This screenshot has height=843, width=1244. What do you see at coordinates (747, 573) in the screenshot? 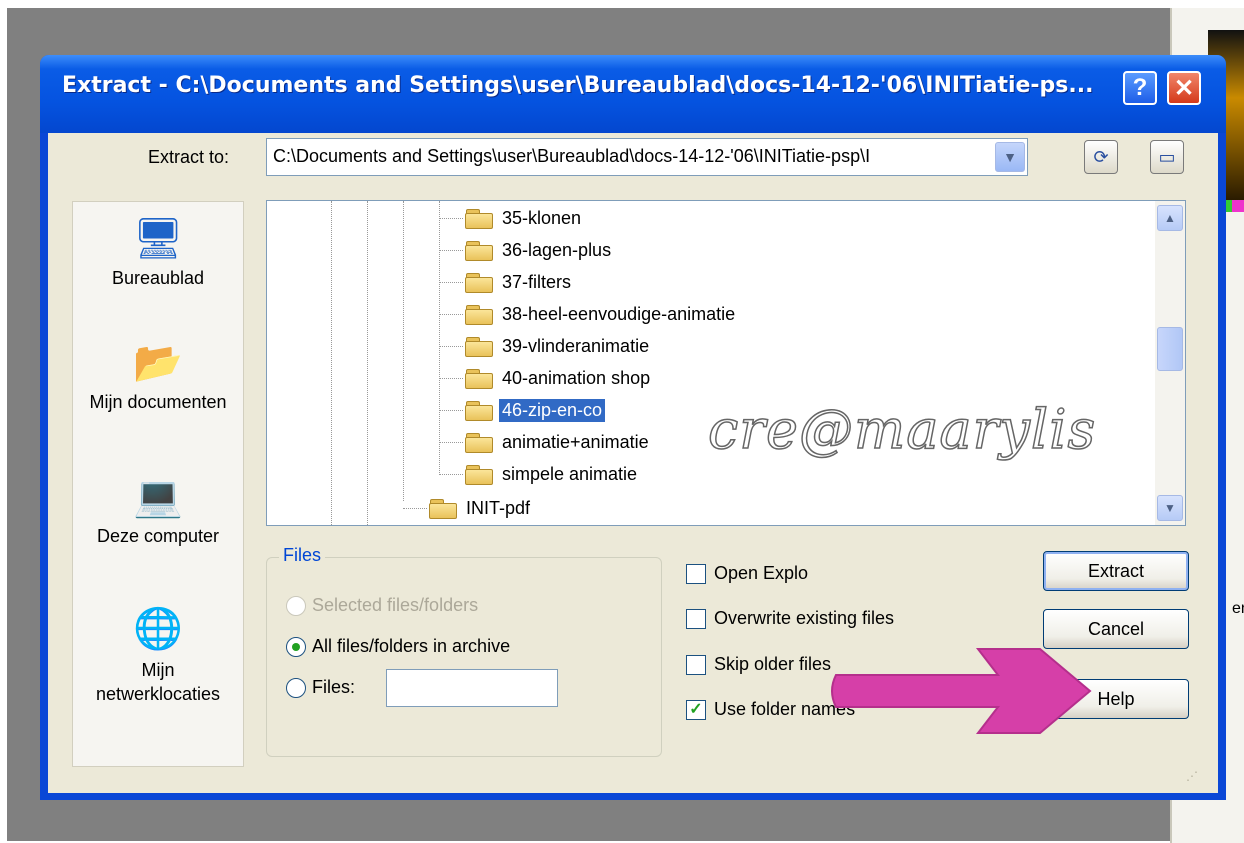
I see `checkbox-open-explorer: Open Explo` at bounding box center [747, 573].